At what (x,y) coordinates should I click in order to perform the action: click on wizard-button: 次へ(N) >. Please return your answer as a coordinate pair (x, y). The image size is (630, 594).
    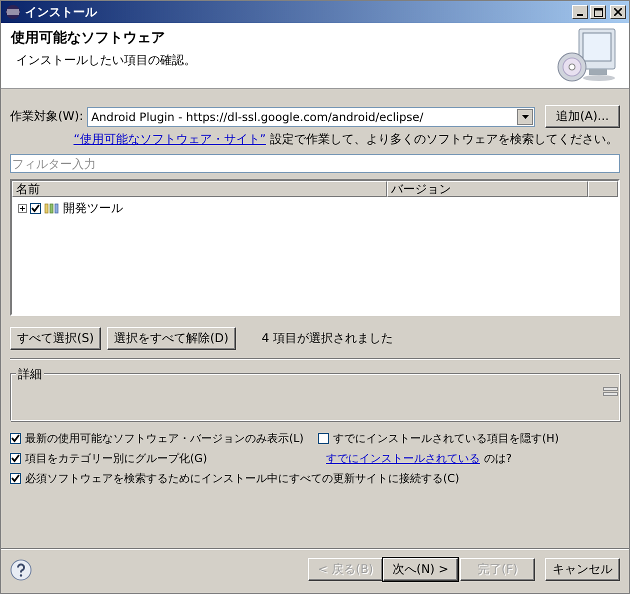
    Looking at the image, I should click on (420, 569).